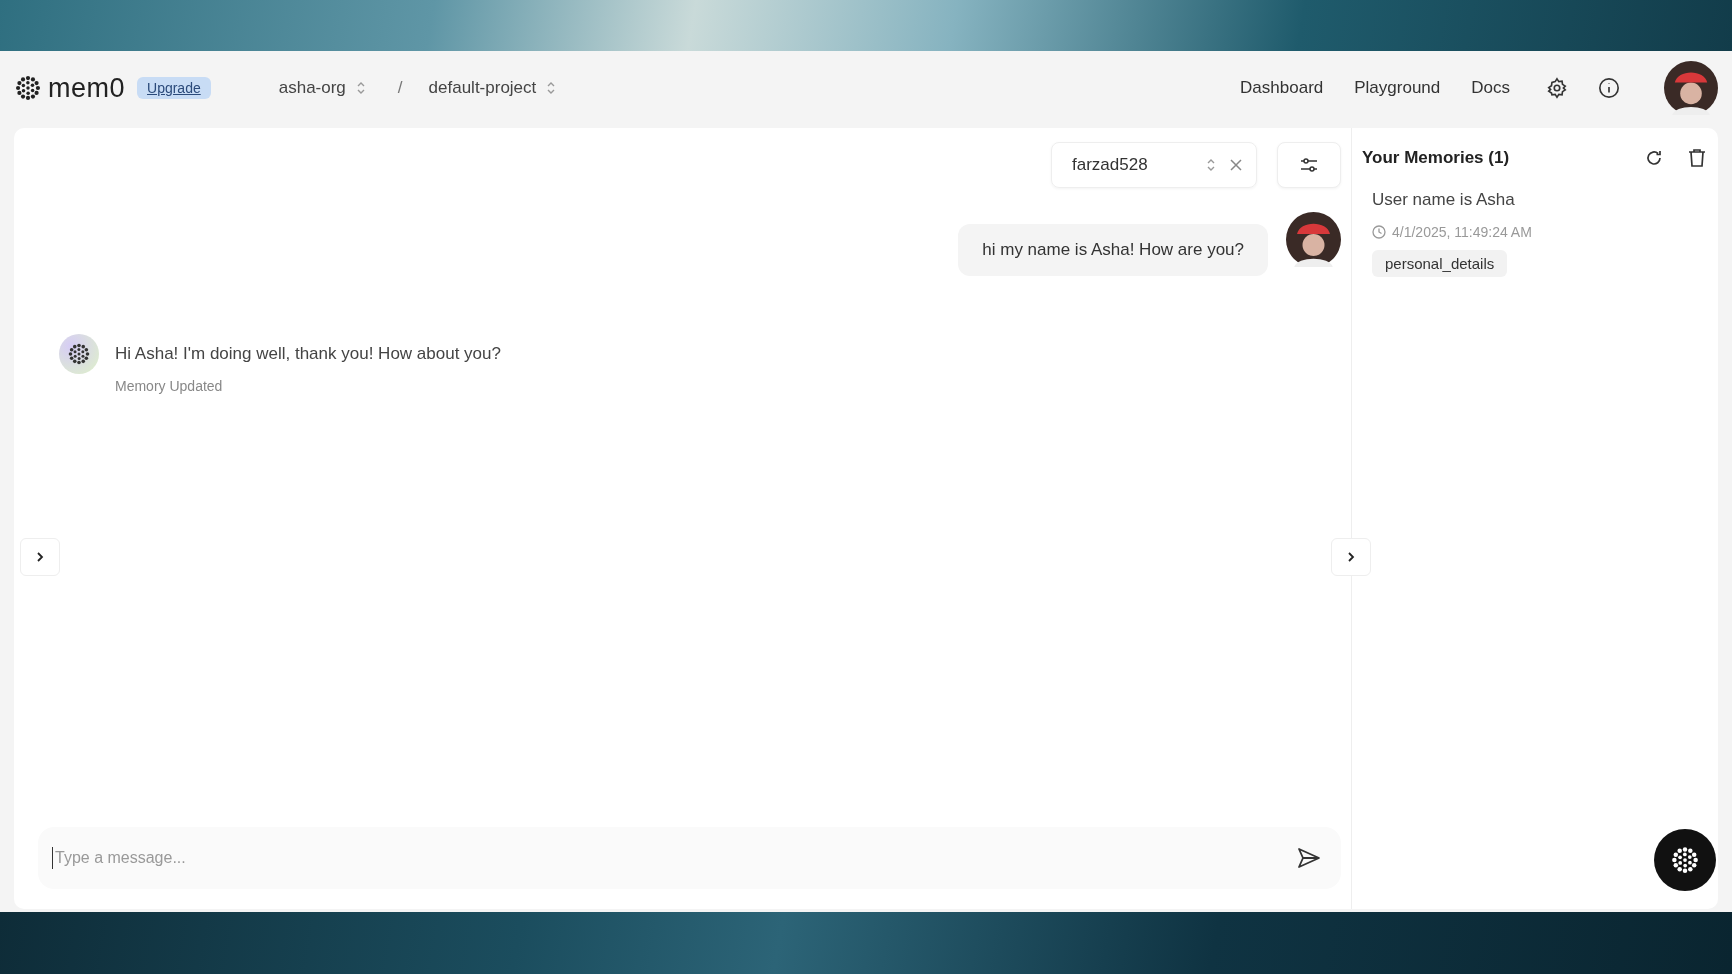 The height and width of the screenshot is (974, 1732). I want to click on clock-icon, so click(1379, 232).